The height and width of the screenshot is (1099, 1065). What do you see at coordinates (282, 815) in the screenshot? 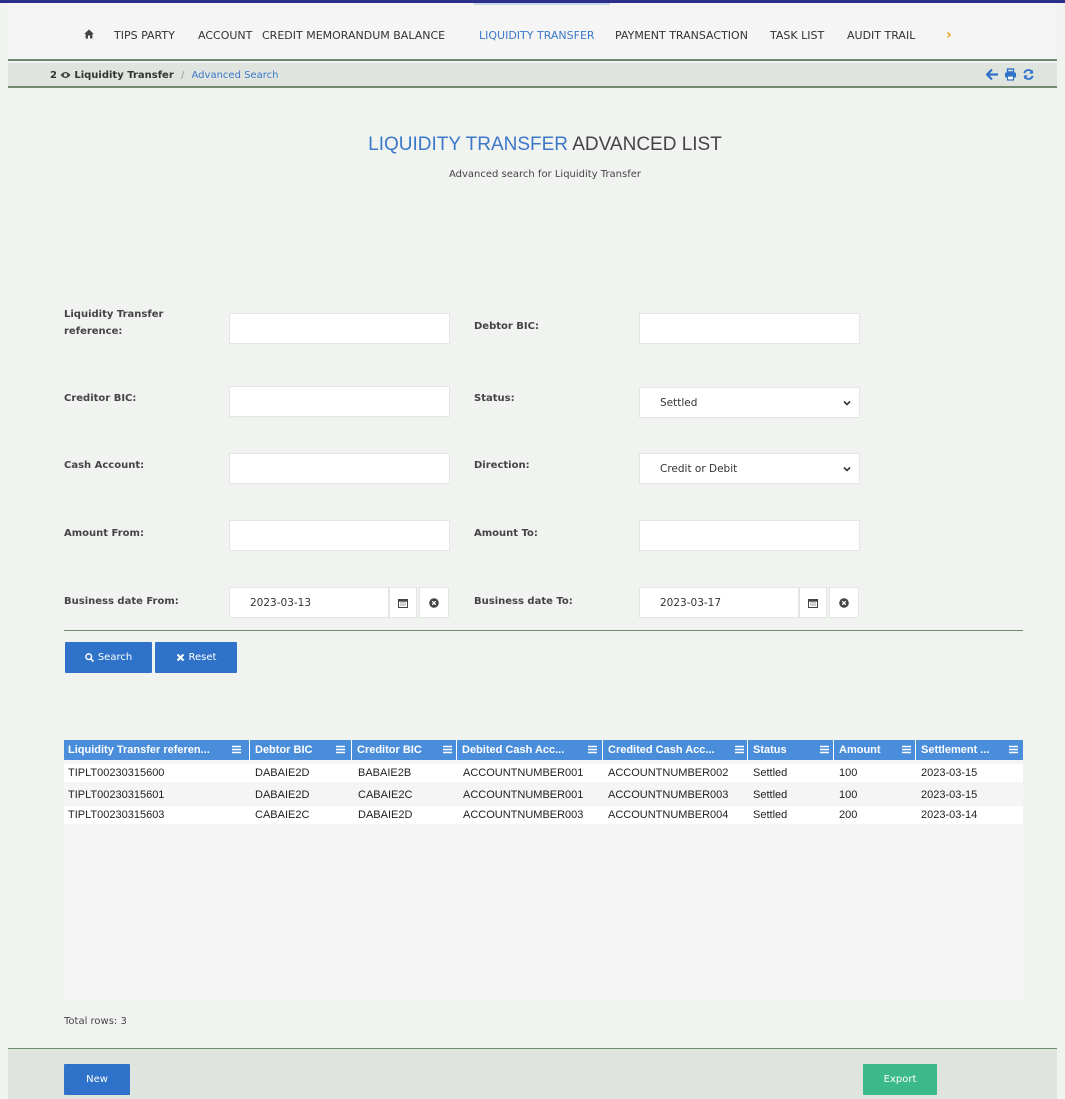
I see `cell-debtor-bic: CABAIE2C` at bounding box center [282, 815].